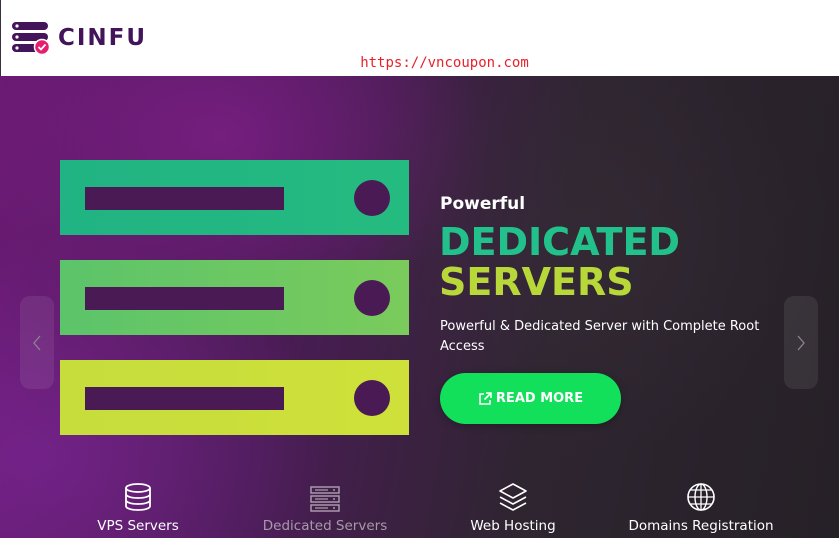 This screenshot has height=538, width=839. I want to click on slider-next-button, so click(801, 342).